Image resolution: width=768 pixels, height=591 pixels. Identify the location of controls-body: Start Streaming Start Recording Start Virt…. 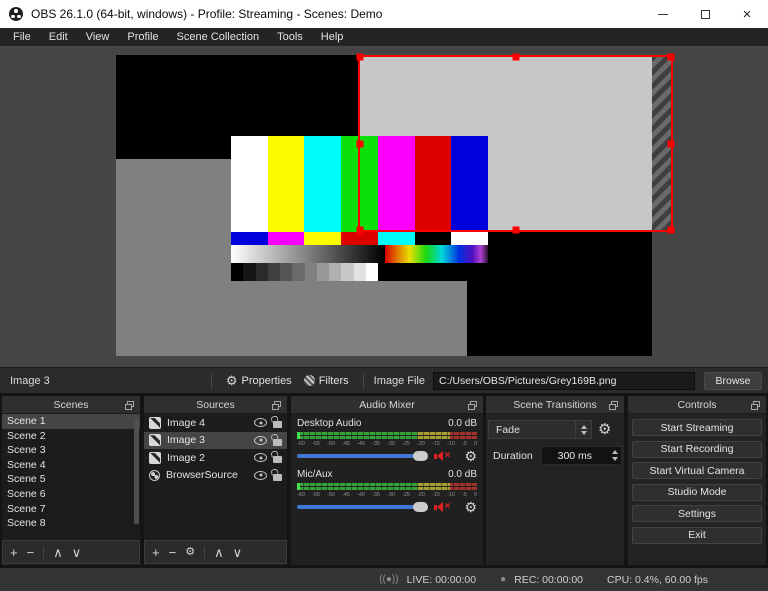
(697, 489).